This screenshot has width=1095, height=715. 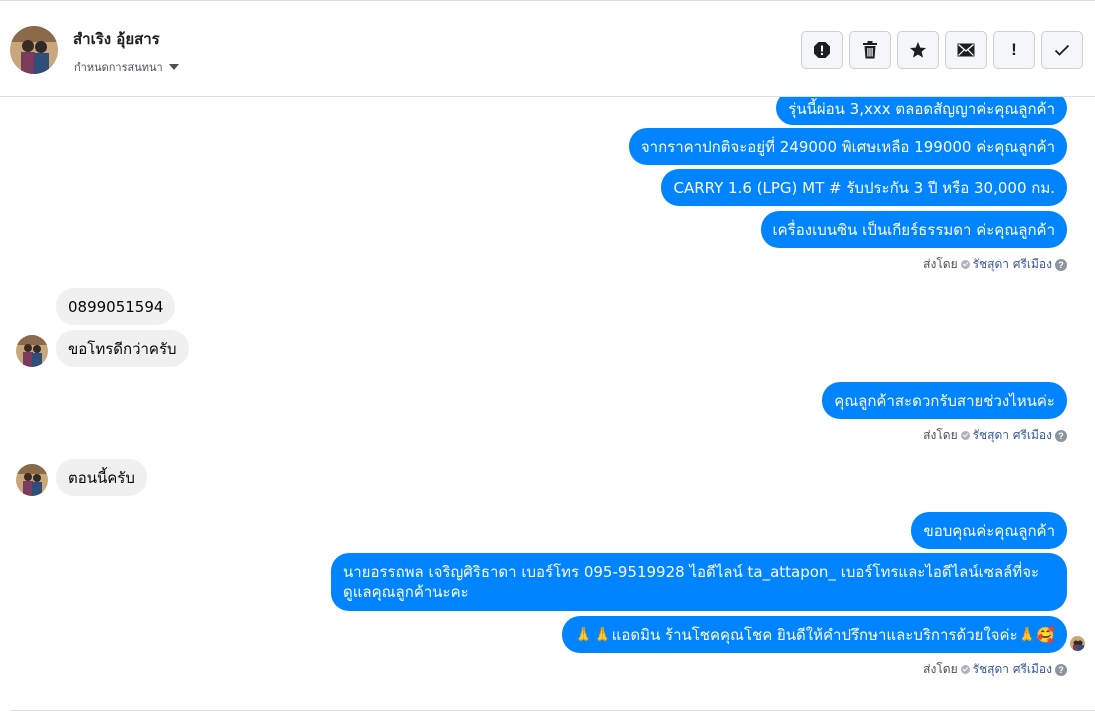 What do you see at coordinates (547, 48) in the screenshot?
I see `conversation-header: สำเริง อุ้ยสาร กำหนดการสนทนา !` at bounding box center [547, 48].